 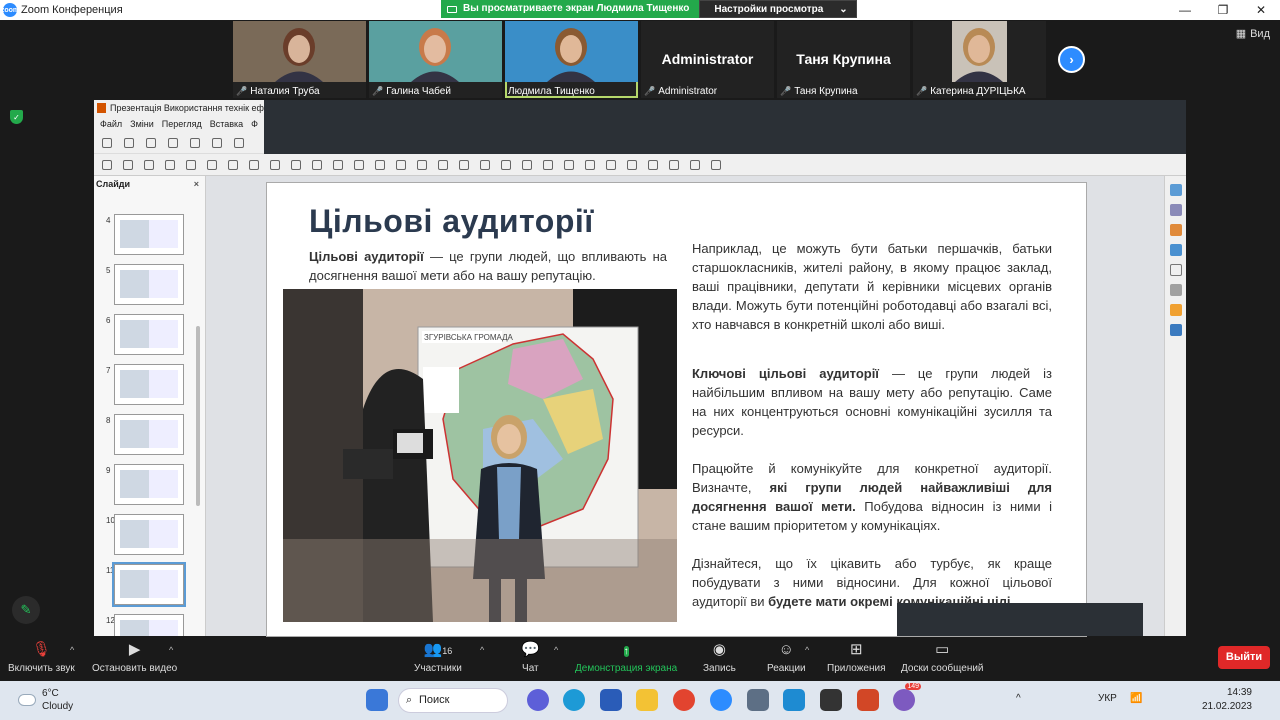 What do you see at coordinates (198, 416) in the screenshot?
I see `slides-scrollbar` at bounding box center [198, 416].